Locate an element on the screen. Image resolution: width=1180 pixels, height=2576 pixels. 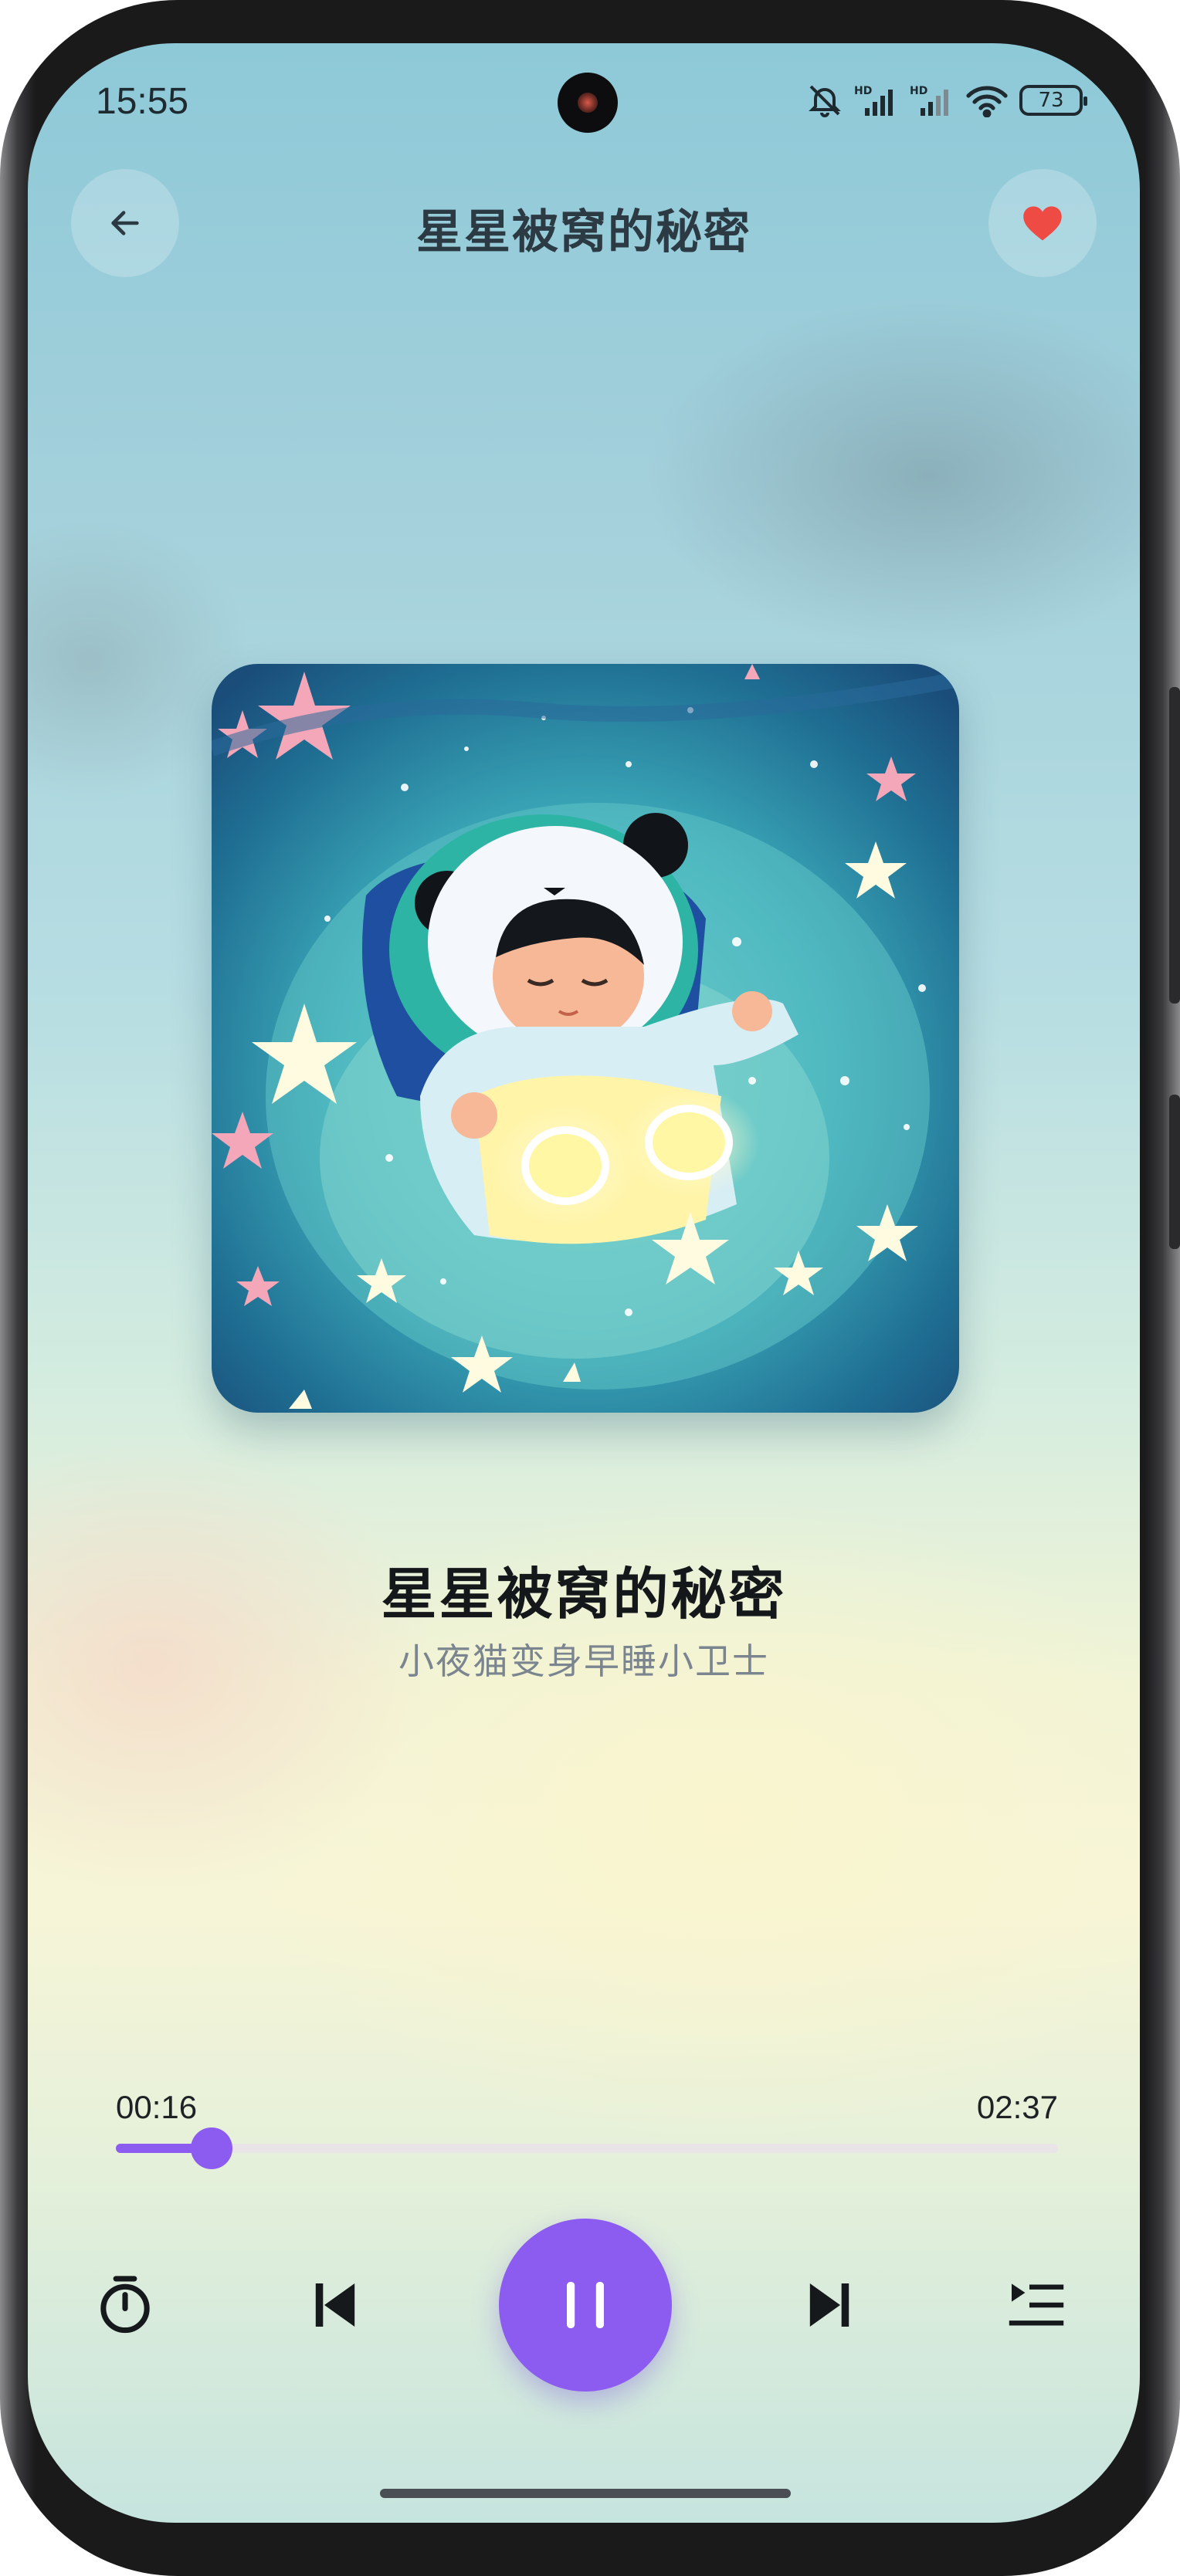
next-button is located at coordinates (829, 2305).